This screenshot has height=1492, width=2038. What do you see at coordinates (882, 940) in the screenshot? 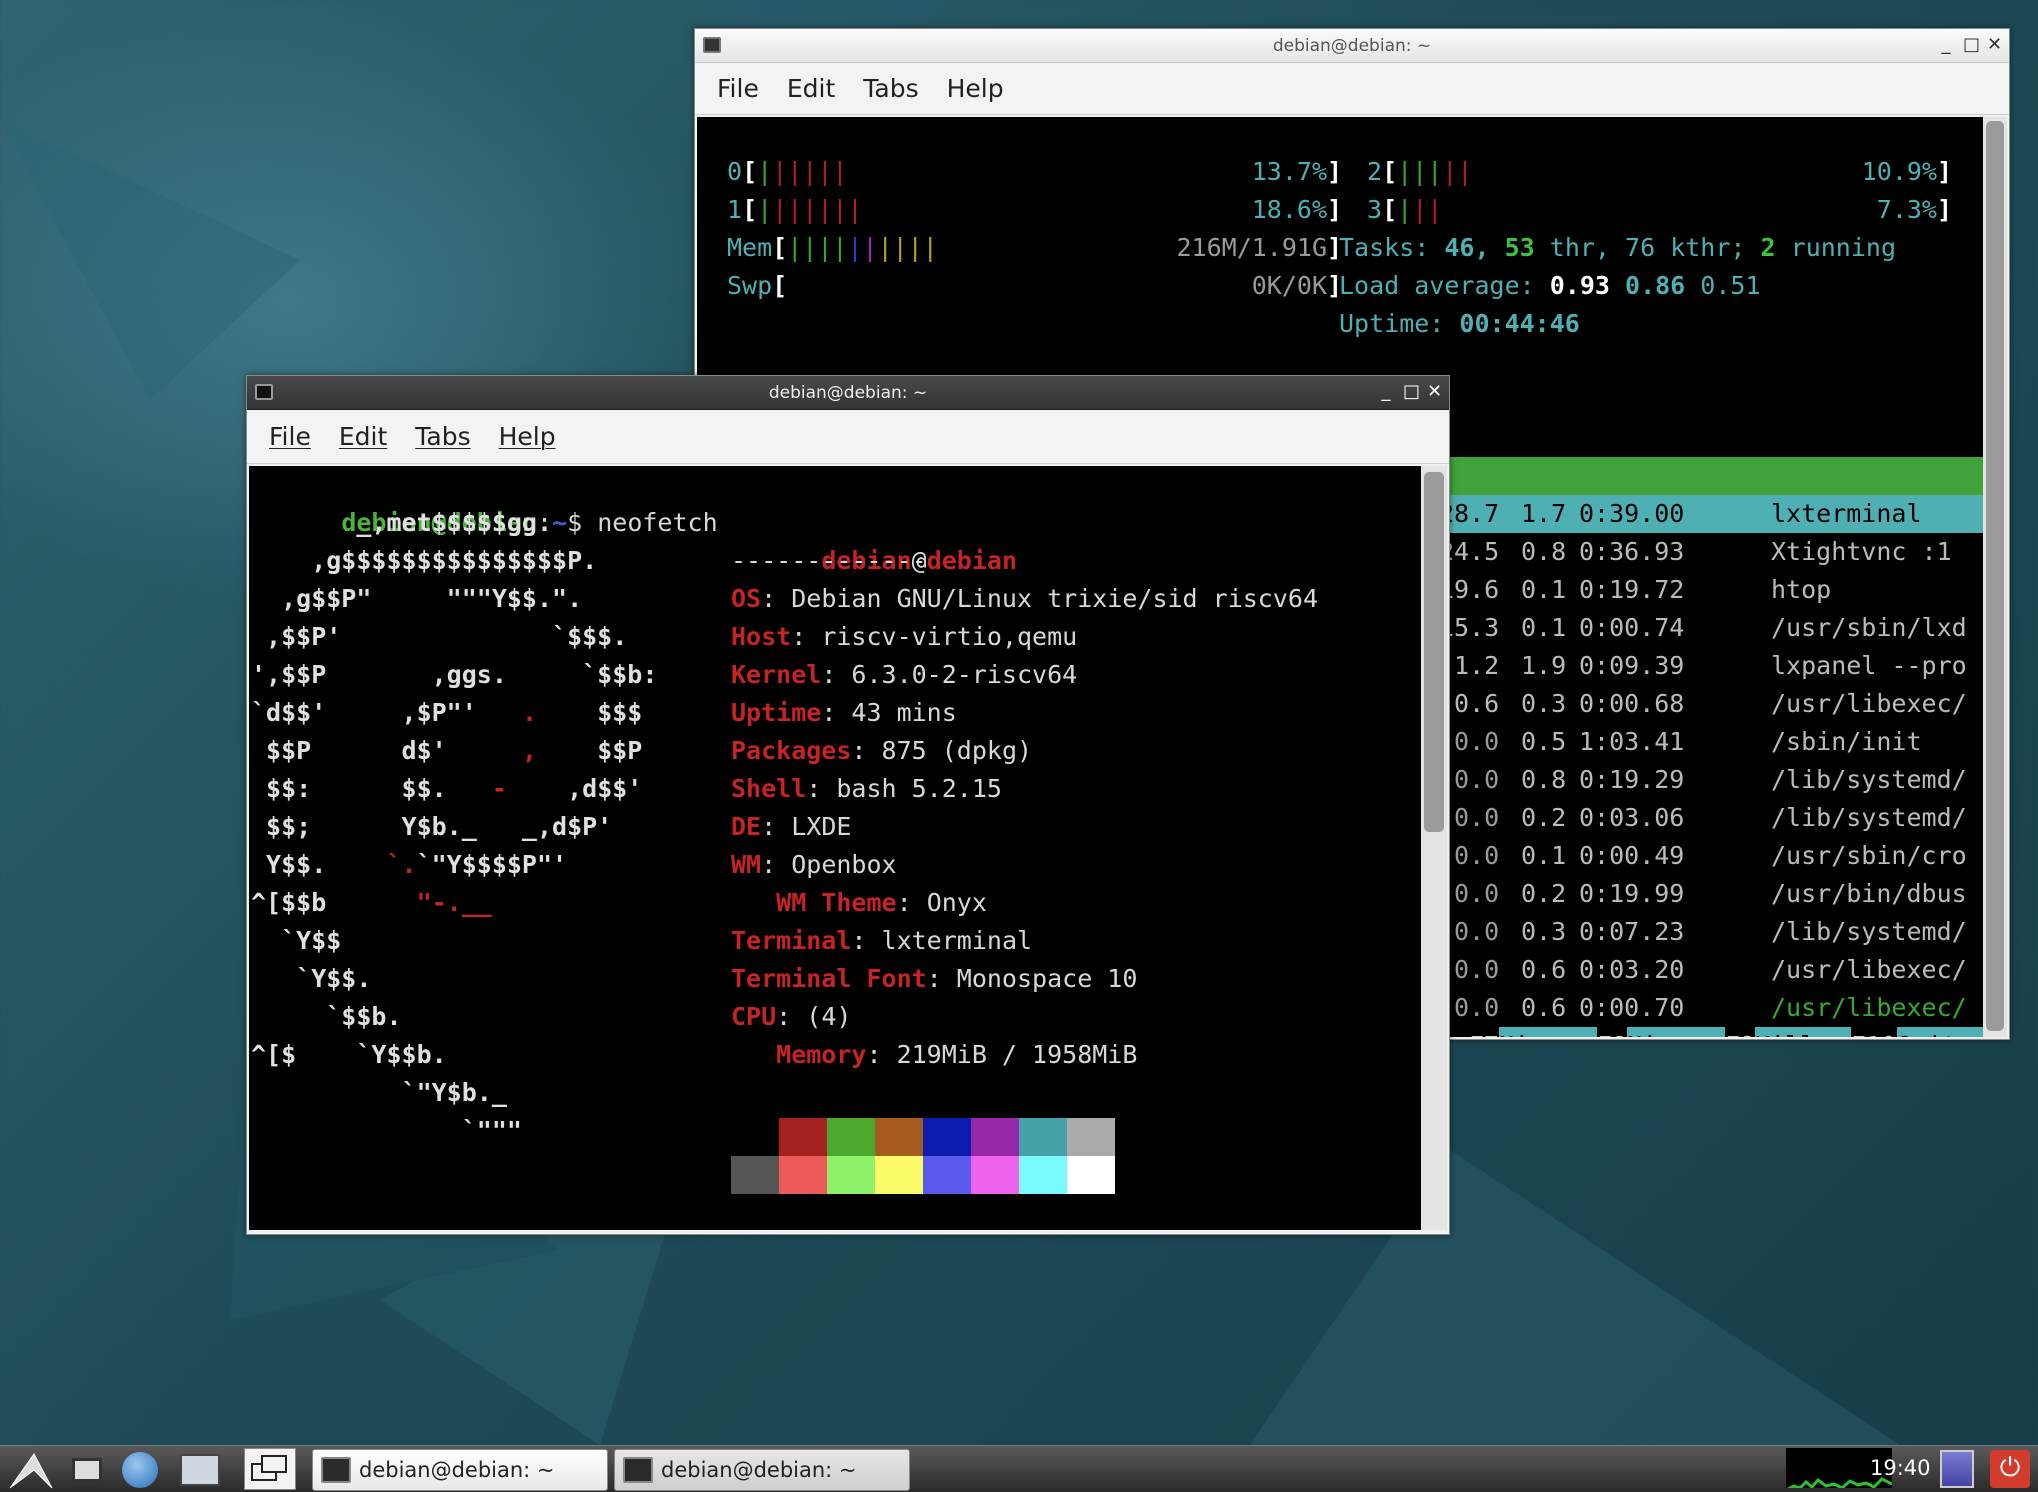
I see `info-row: Terminal: lxterminal` at bounding box center [882, 940].